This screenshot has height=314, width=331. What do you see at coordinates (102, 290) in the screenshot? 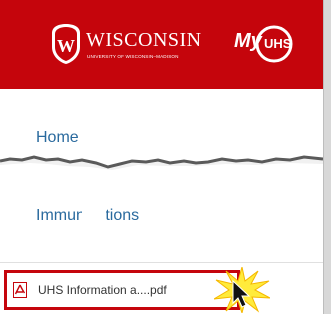
I see `pdf-file-name: UHS Information a....pdf` at bounding box center [102, 290].